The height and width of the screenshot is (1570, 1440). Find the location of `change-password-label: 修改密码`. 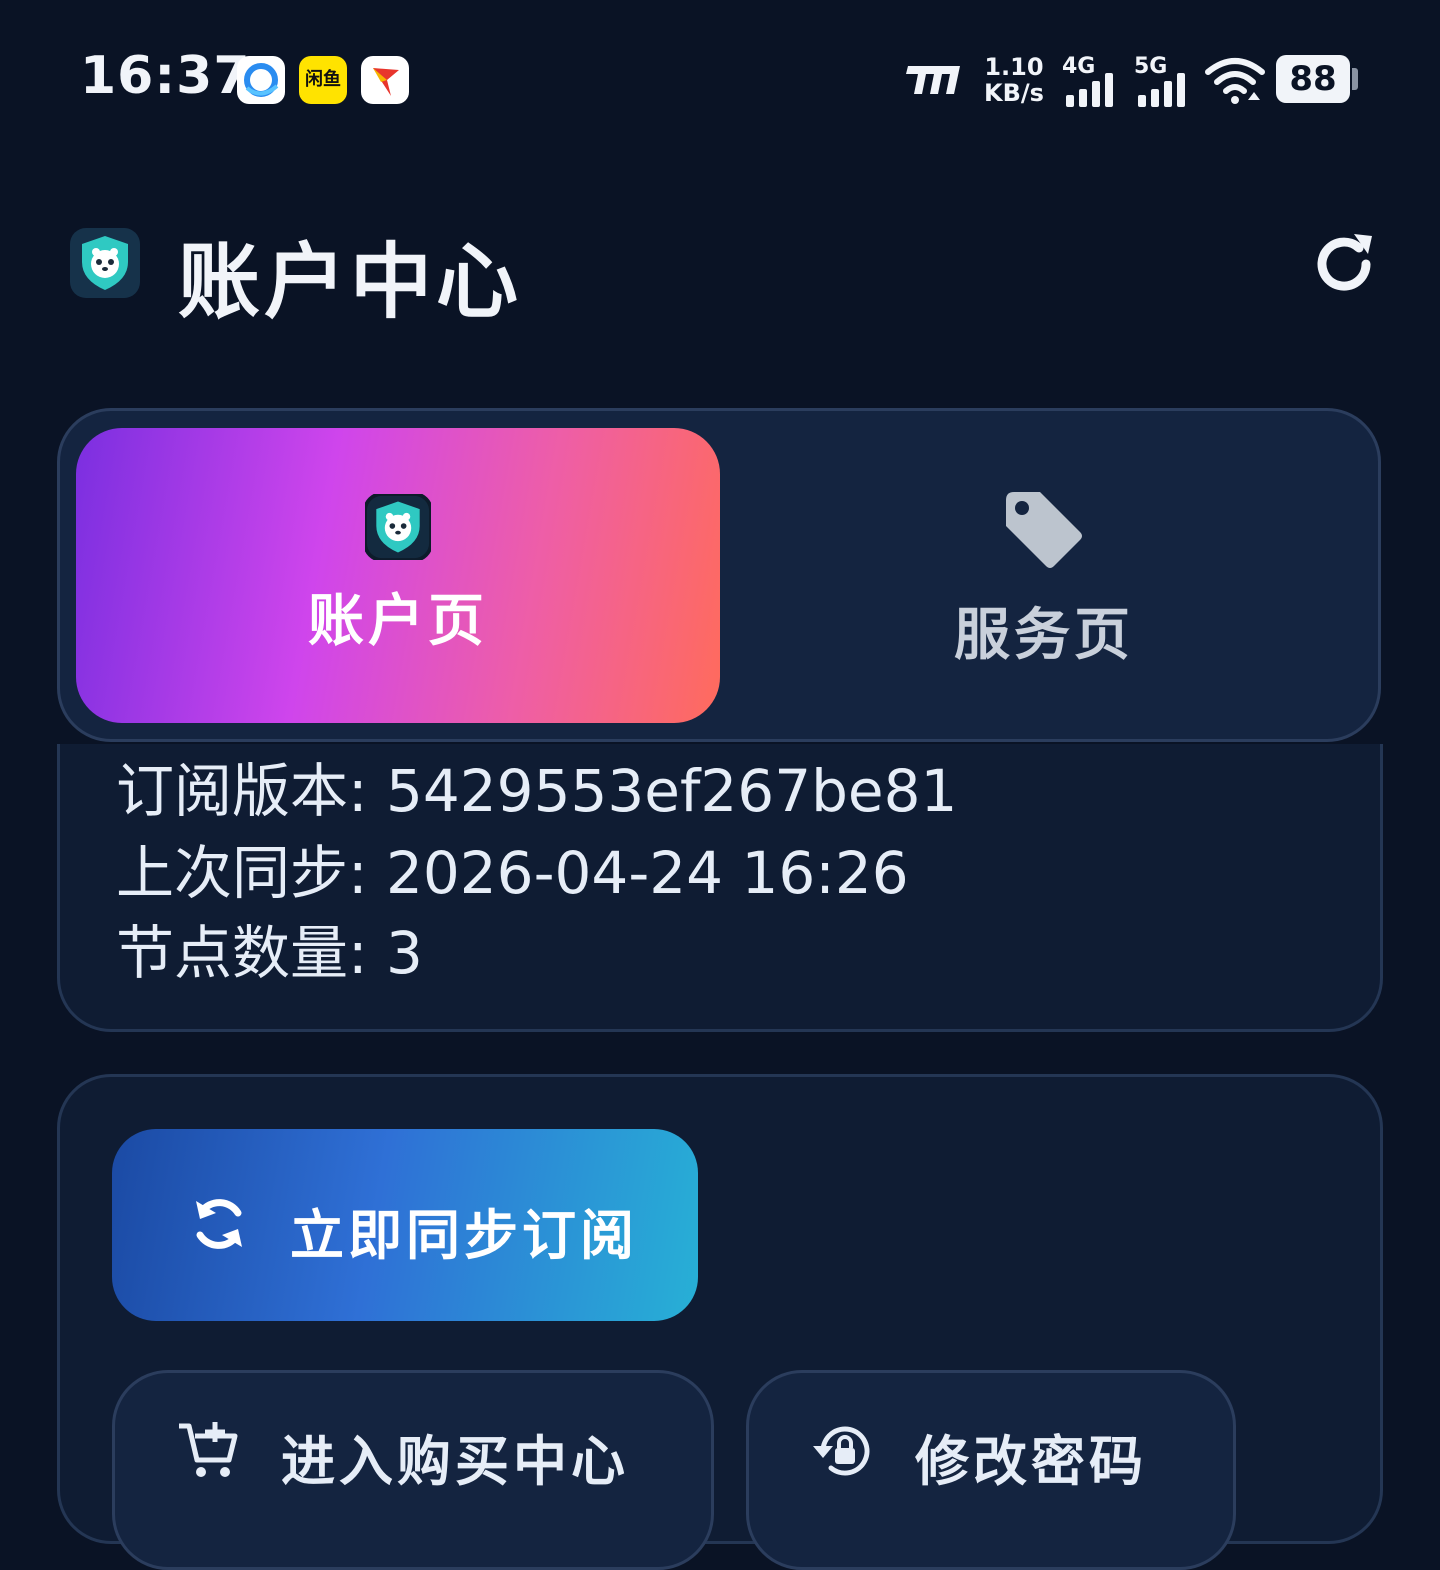

change-password-label: 修改密码 is located at coordinates (1031, 1461).